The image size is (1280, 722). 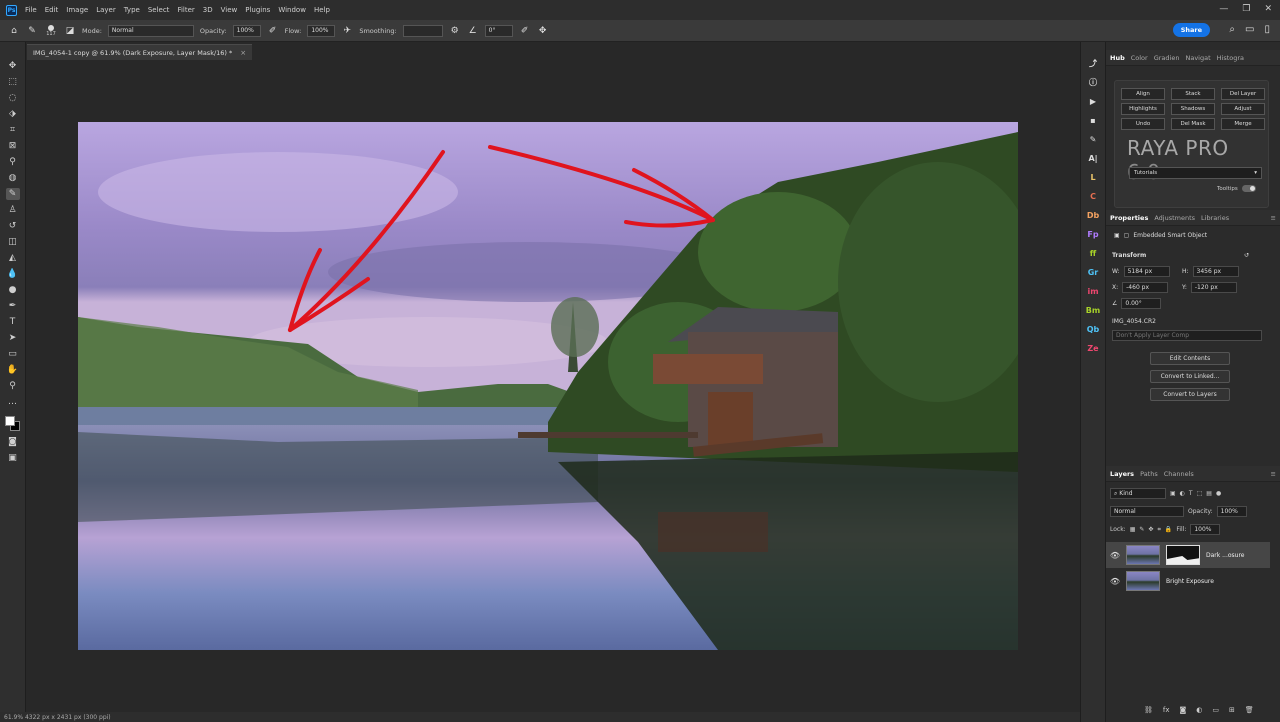 What do you see at coordinates (13, 370) in the screenshot?
I see `hand-tool-icon: ✋` at bounding box center [13, 370].